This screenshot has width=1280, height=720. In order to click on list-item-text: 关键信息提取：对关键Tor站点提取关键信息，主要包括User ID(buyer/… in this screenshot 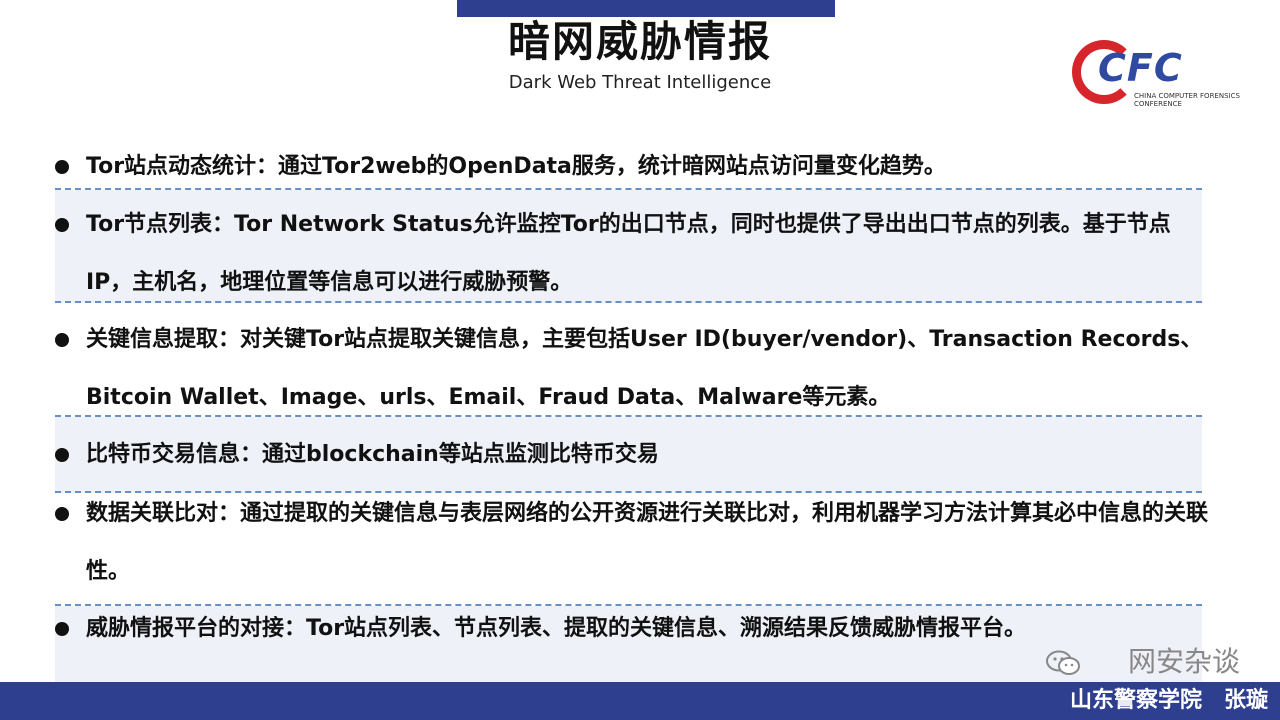, I will do `click(644, 368)`.